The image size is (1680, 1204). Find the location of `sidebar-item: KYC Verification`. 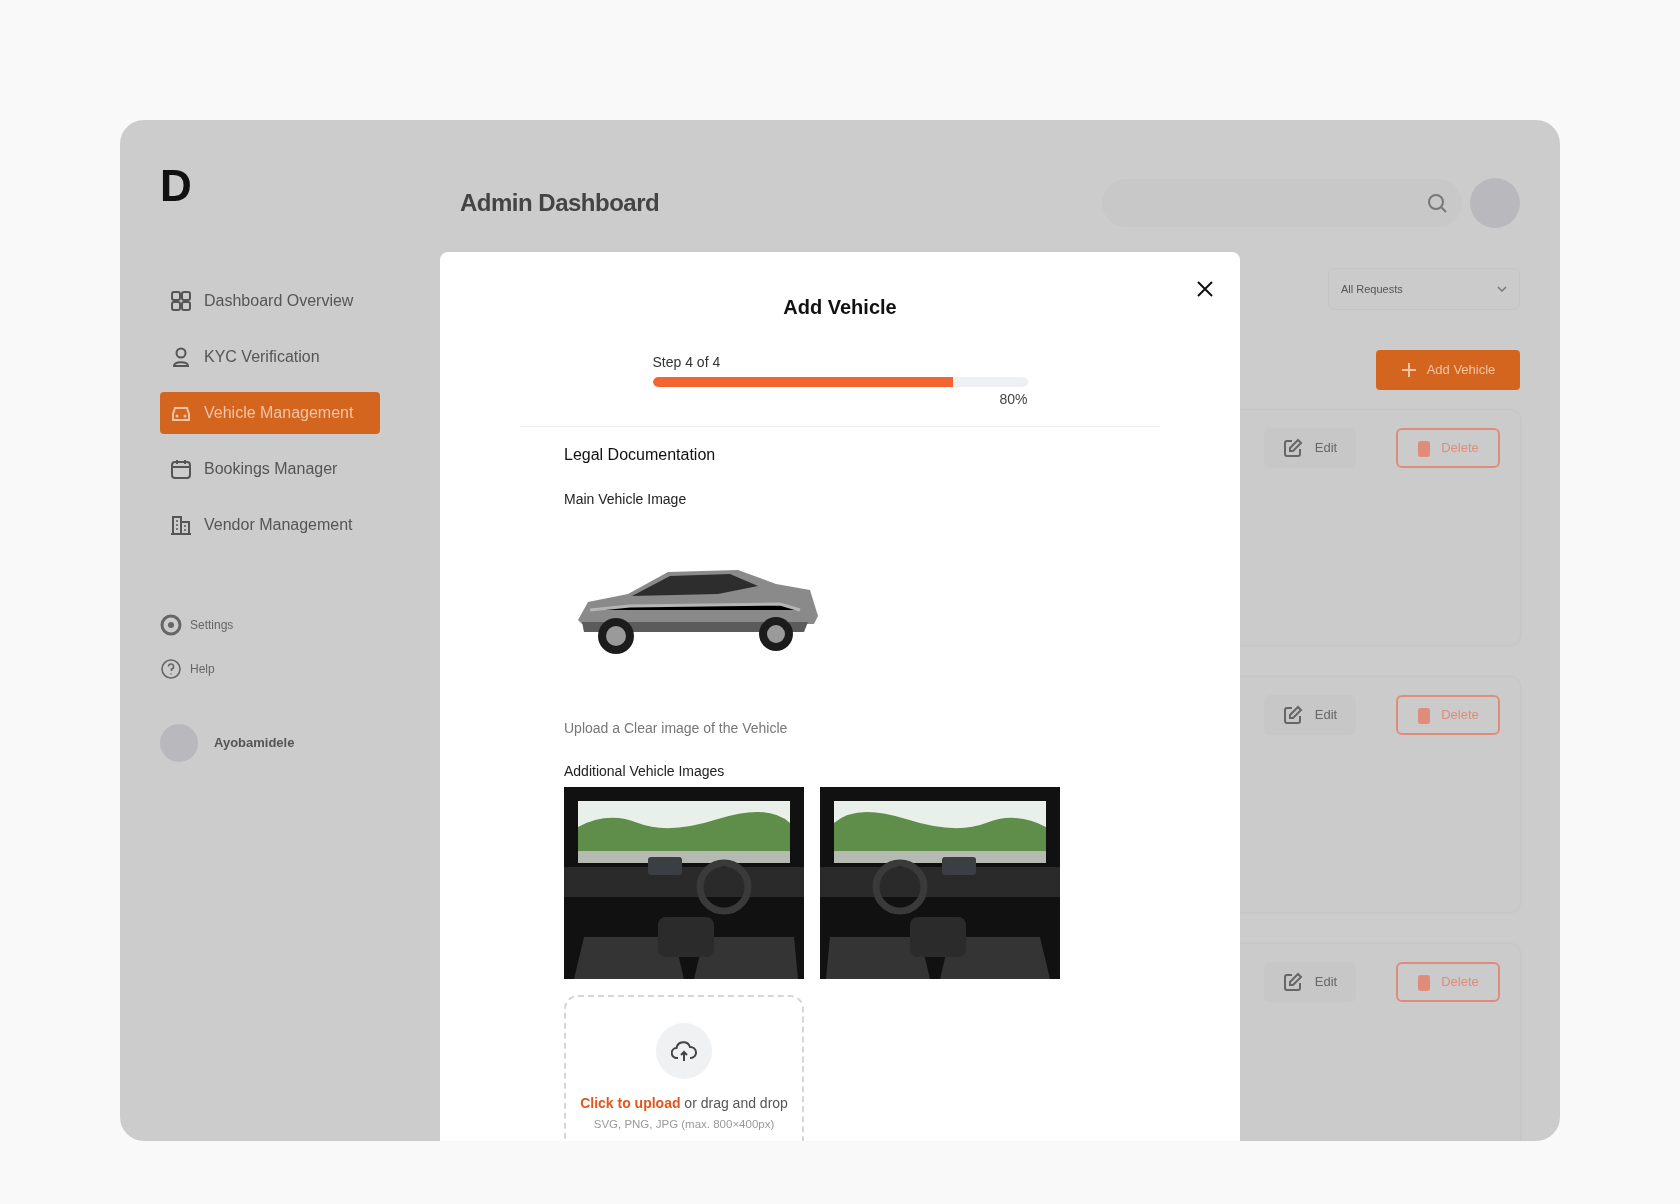

sidebar-item: KYC Verification is located at coordinates (270, 357).